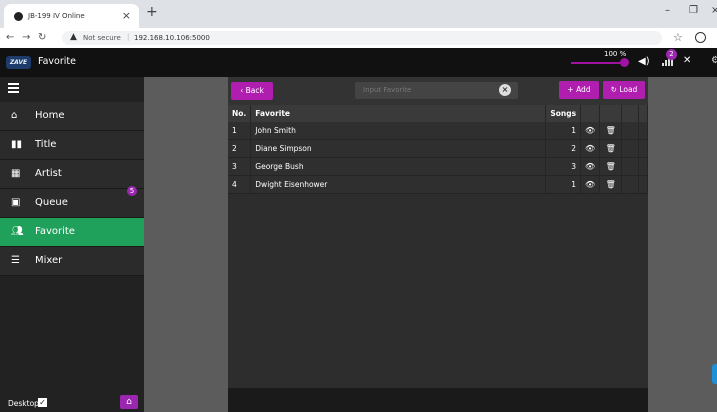  Describe the element at coordinates (563, 148) in the screenshot. I see `song-count: 2` at that location.